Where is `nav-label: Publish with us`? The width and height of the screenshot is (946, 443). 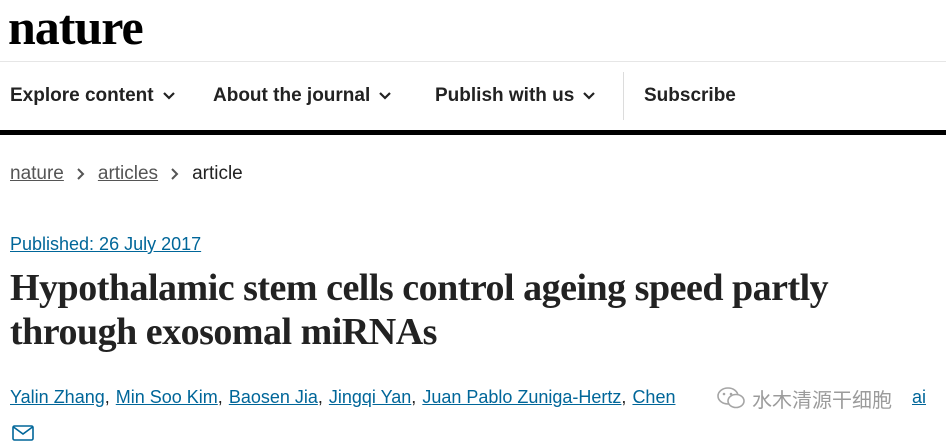
nav-label: Publish with us is located at coordinates (505, 95).